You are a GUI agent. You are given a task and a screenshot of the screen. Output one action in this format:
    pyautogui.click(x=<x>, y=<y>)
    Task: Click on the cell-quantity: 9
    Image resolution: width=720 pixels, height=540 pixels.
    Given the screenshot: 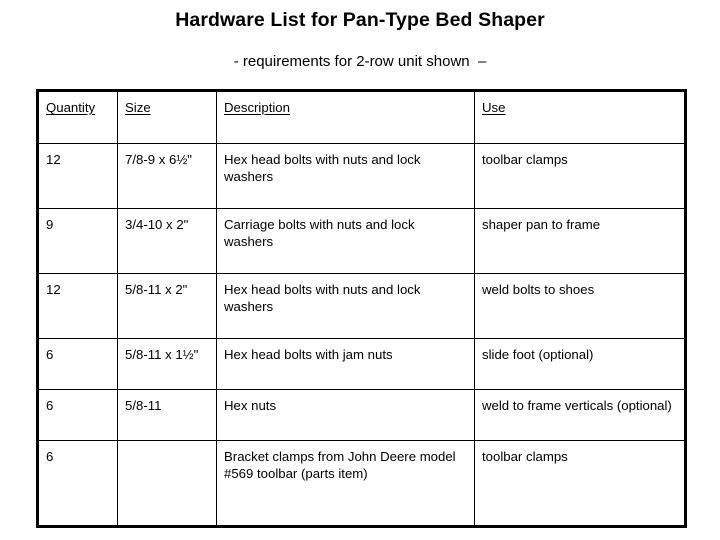 What is the action you would take?
    pyautogui.click(x=77, y=241)
    